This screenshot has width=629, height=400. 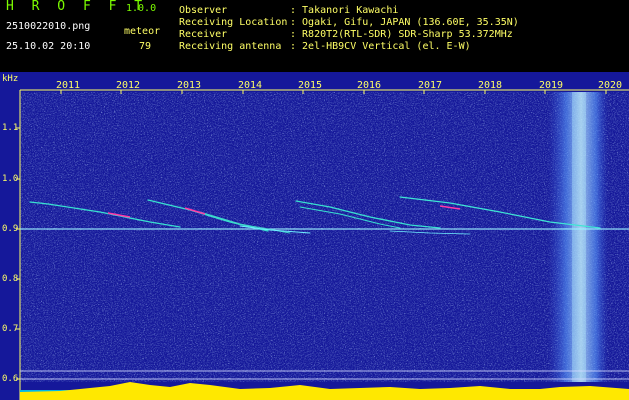 What do you see at coordinates (401, 34) in the screenshot?
I see `info-value: : R820T2(RTL-SDR) SDR-Sharp 53.372MHz` at bounding box center [401, 34].